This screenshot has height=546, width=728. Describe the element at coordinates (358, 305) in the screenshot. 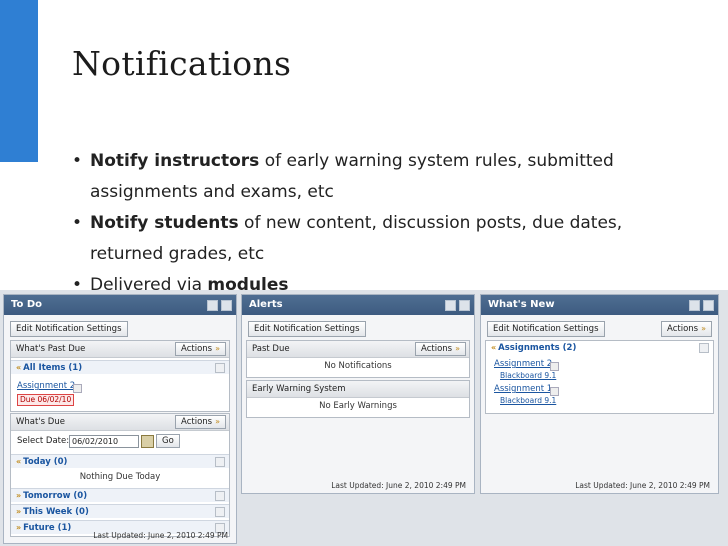

I see `alerts-header: Alerts` at that location.